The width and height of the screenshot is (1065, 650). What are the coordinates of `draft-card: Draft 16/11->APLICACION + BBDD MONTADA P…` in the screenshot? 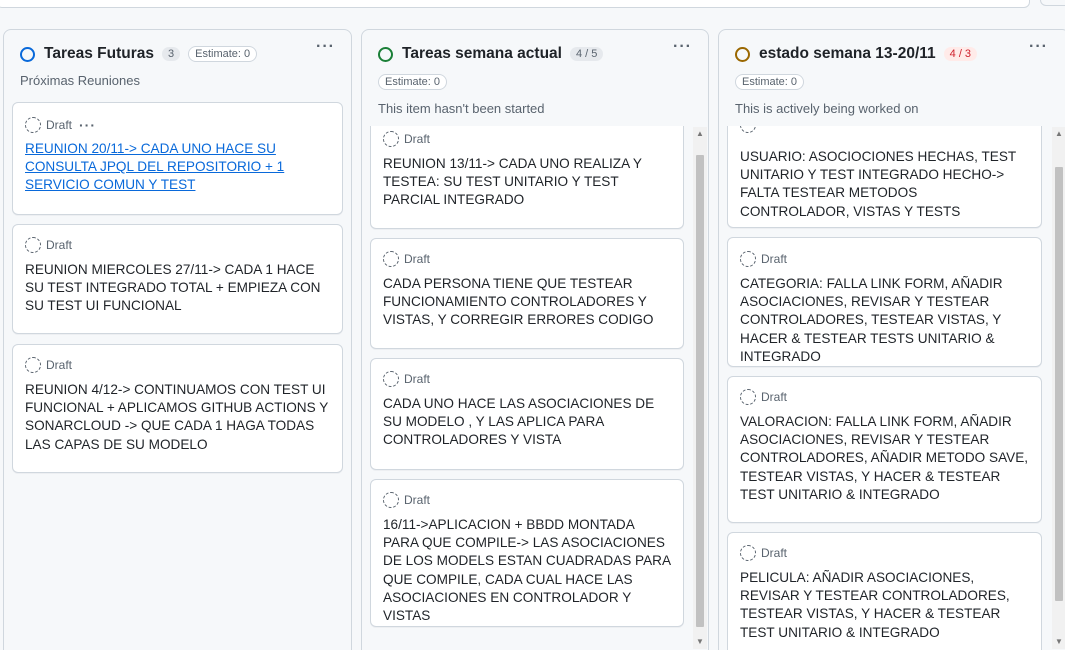 It's located at (527, 553).